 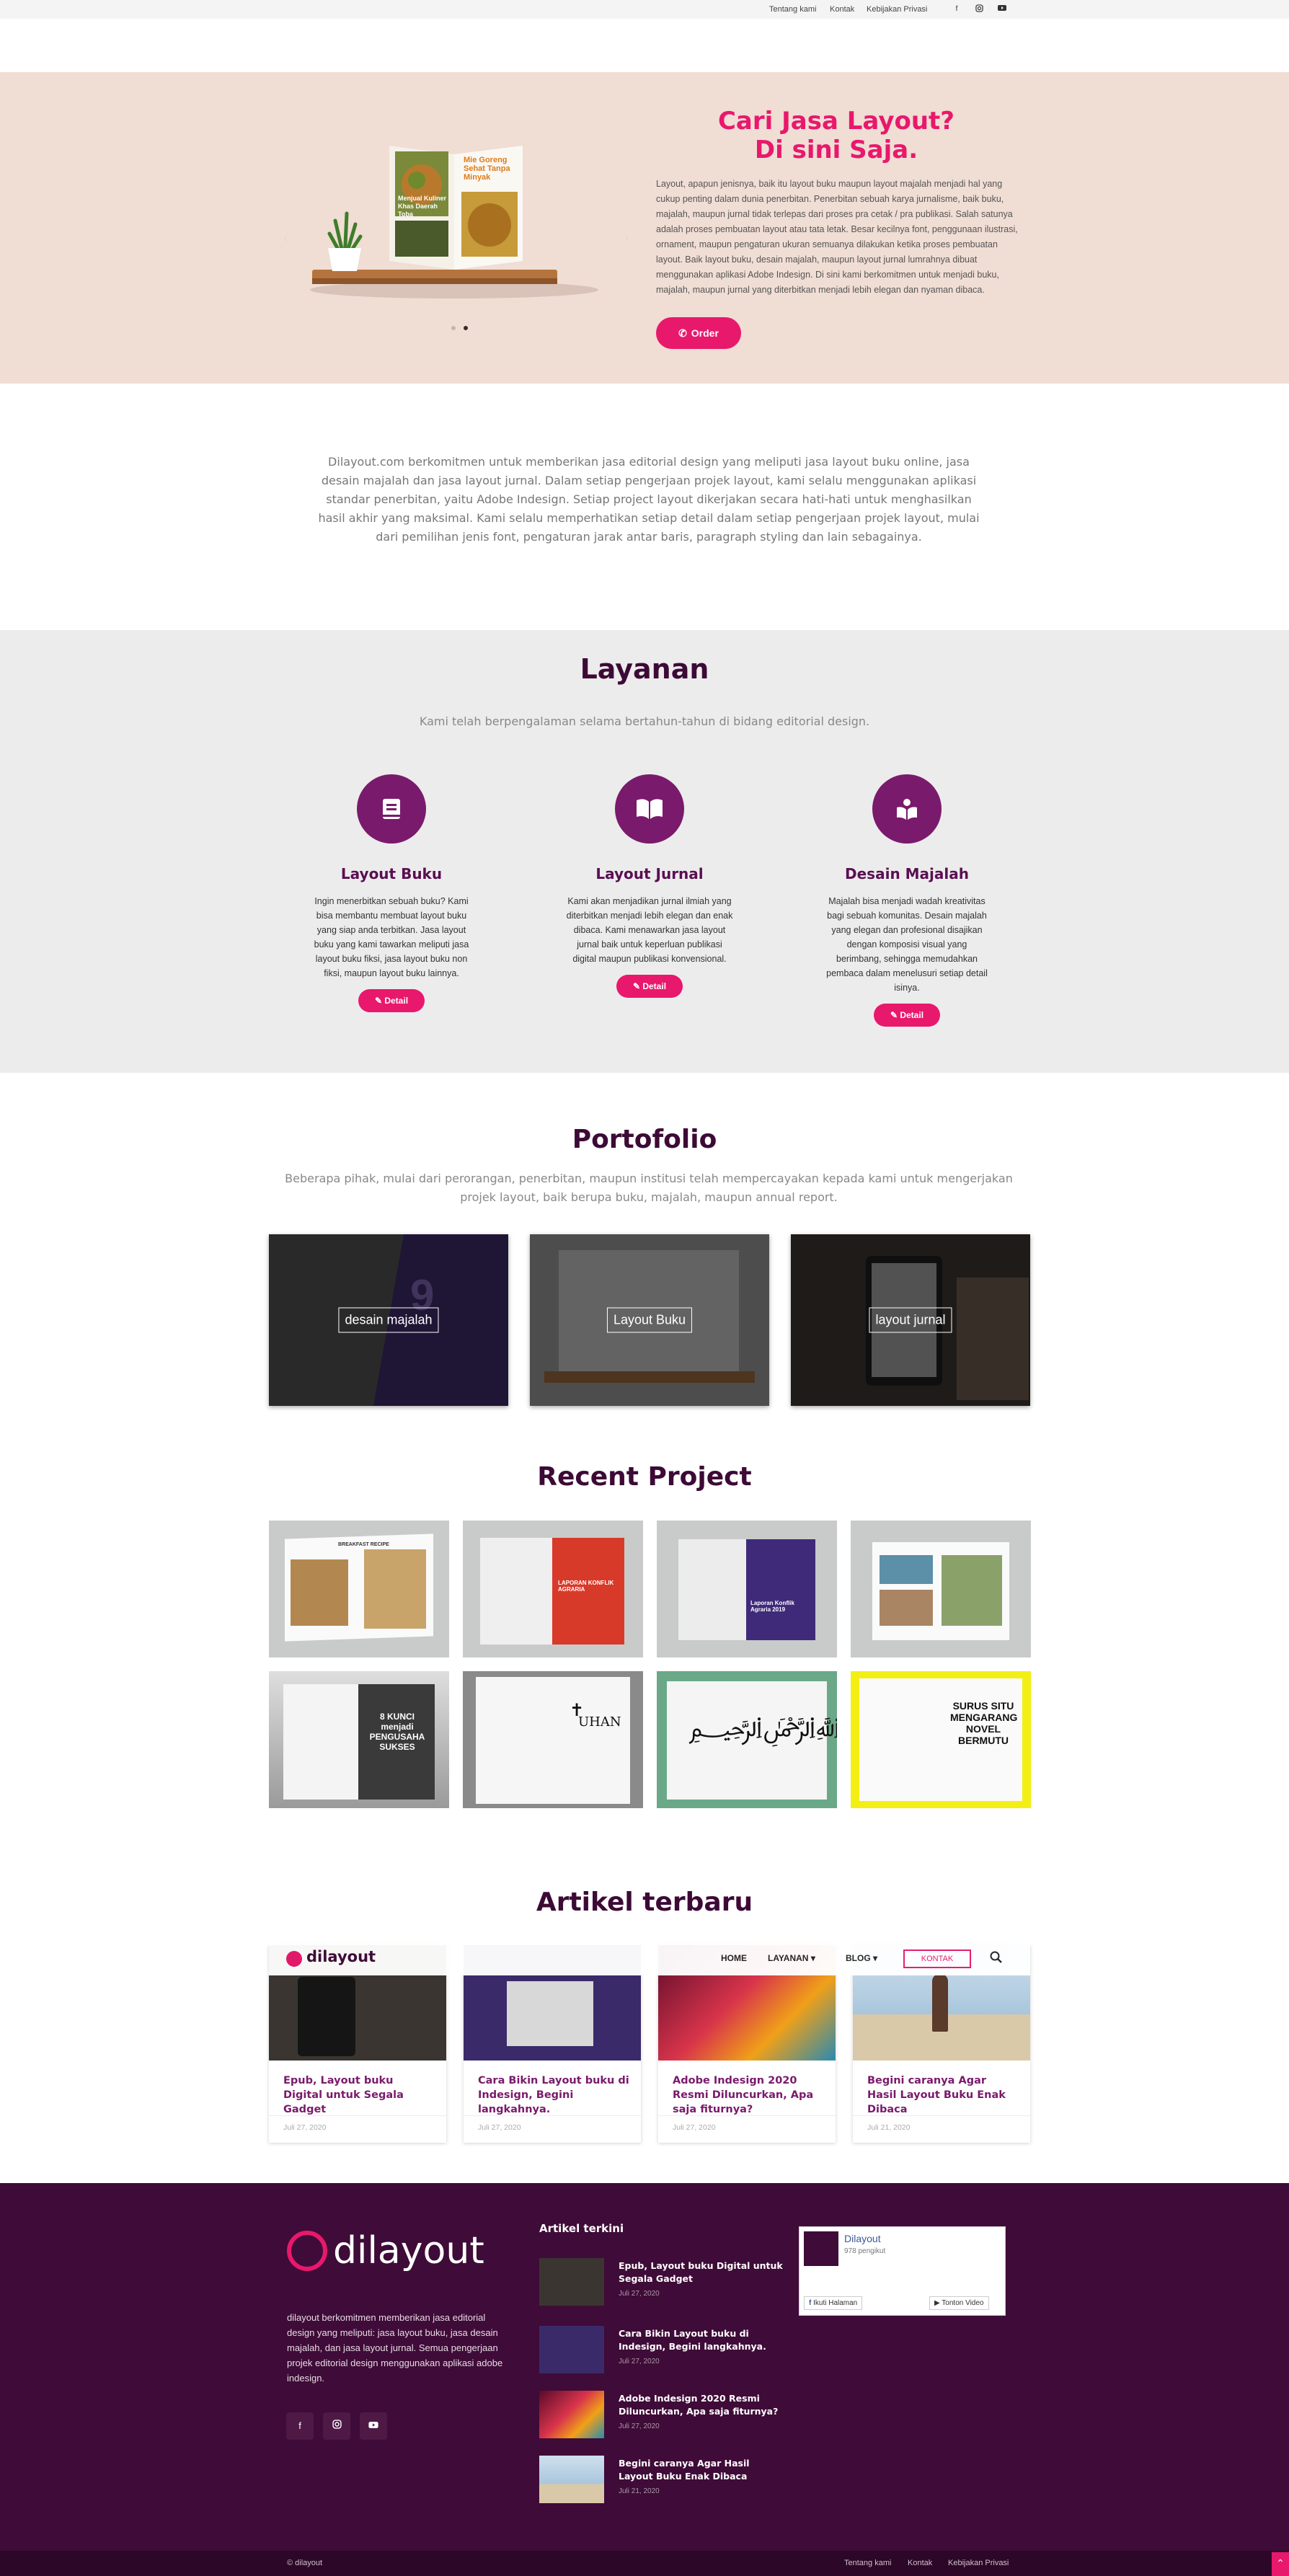 I want to click on top-bar: Tentang kami Kontak Kebijakan Privasi f, so click(x=644, y=9).